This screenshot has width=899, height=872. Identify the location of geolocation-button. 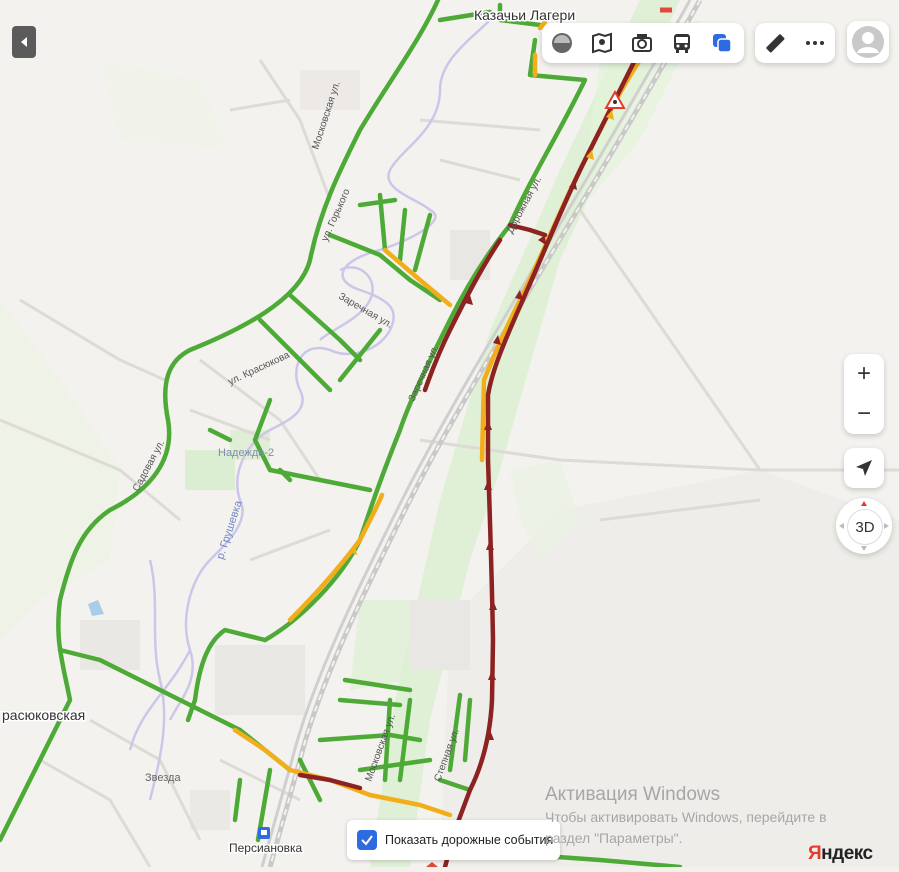
(864, 468).